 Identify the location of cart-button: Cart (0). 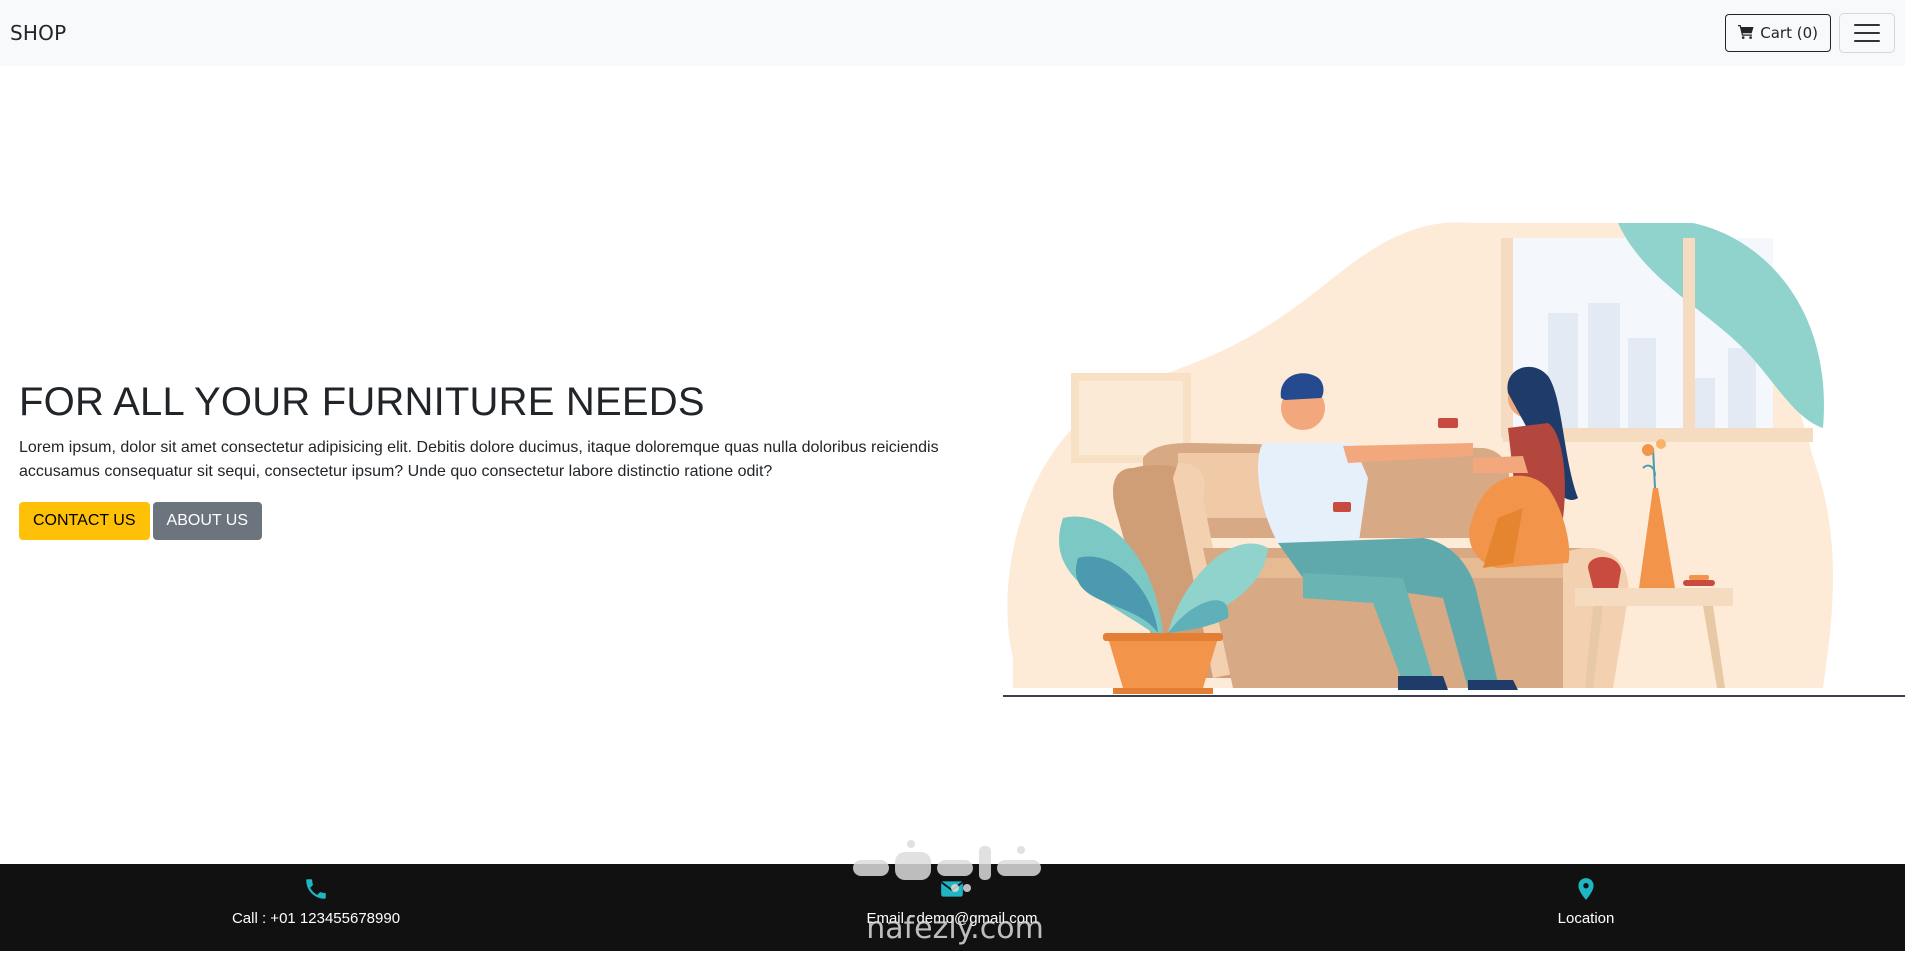
(1778, 33).